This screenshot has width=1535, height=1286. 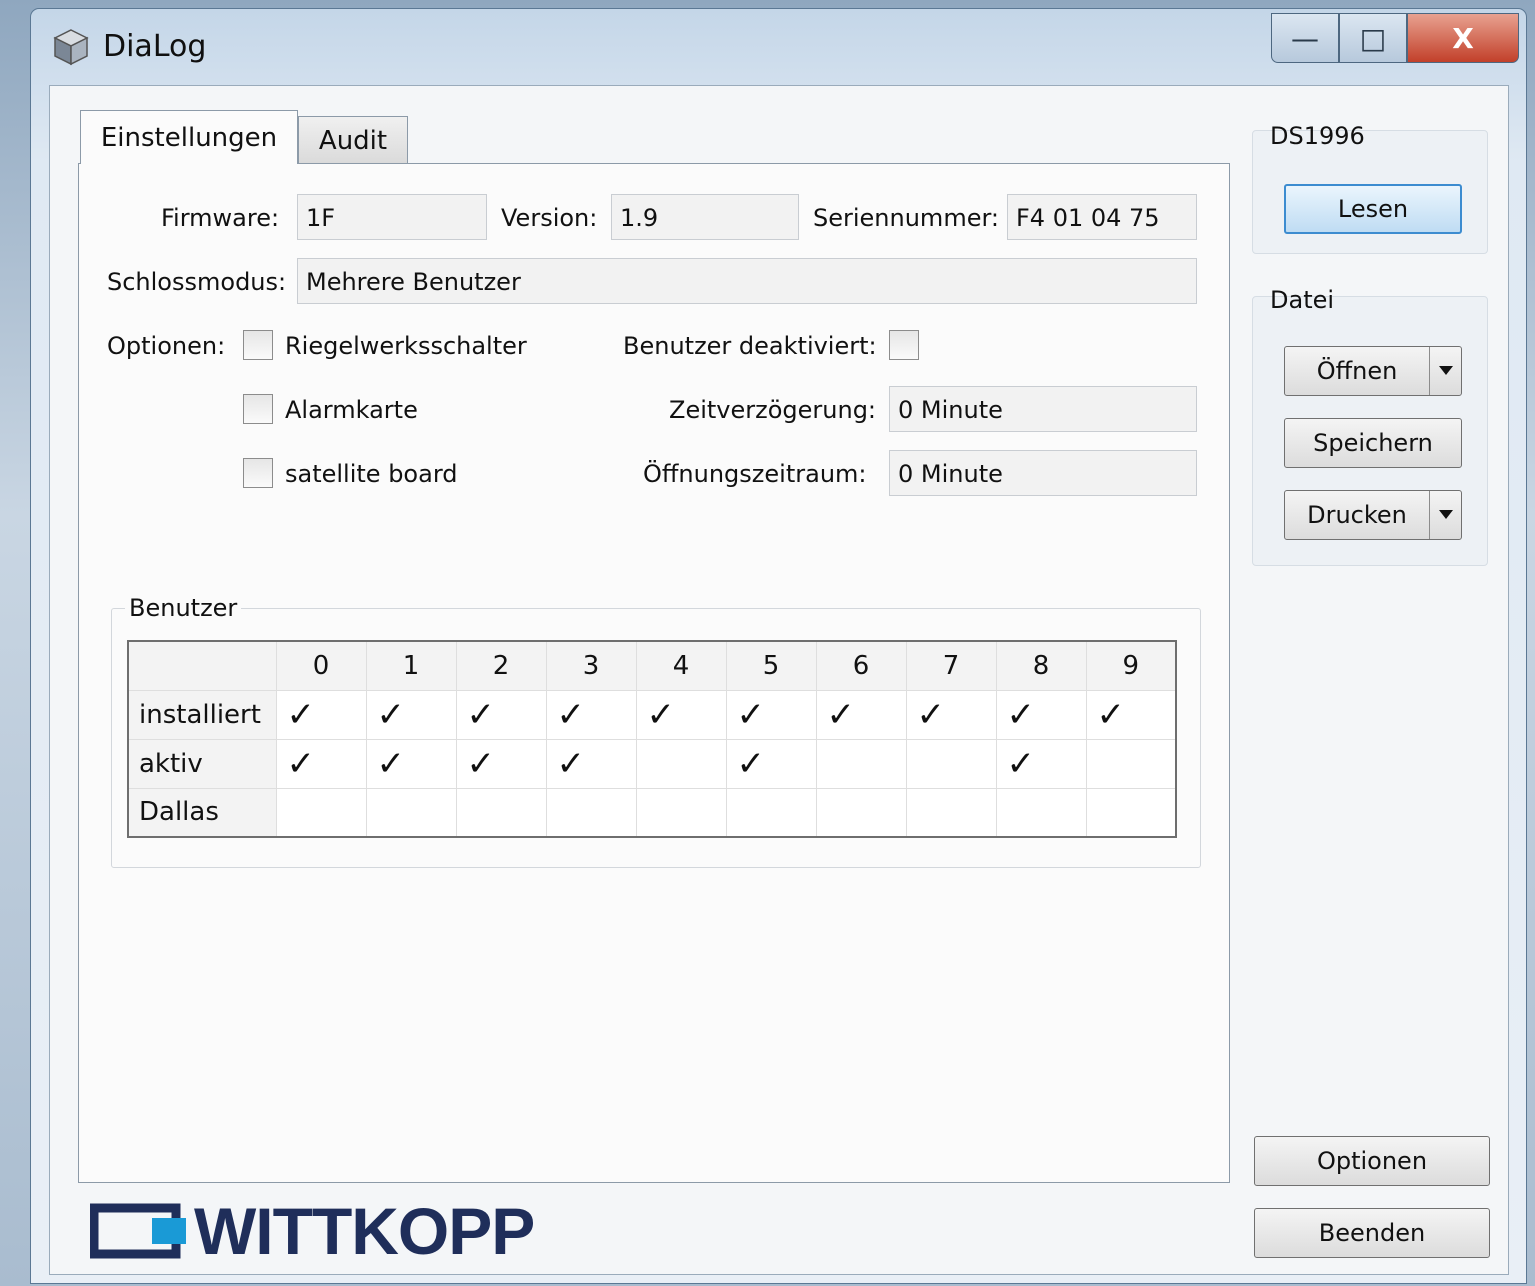 I want to click on users-header-row: 0 1 2 3 4 5 6 7 8 9, so click(x=652, y=665).